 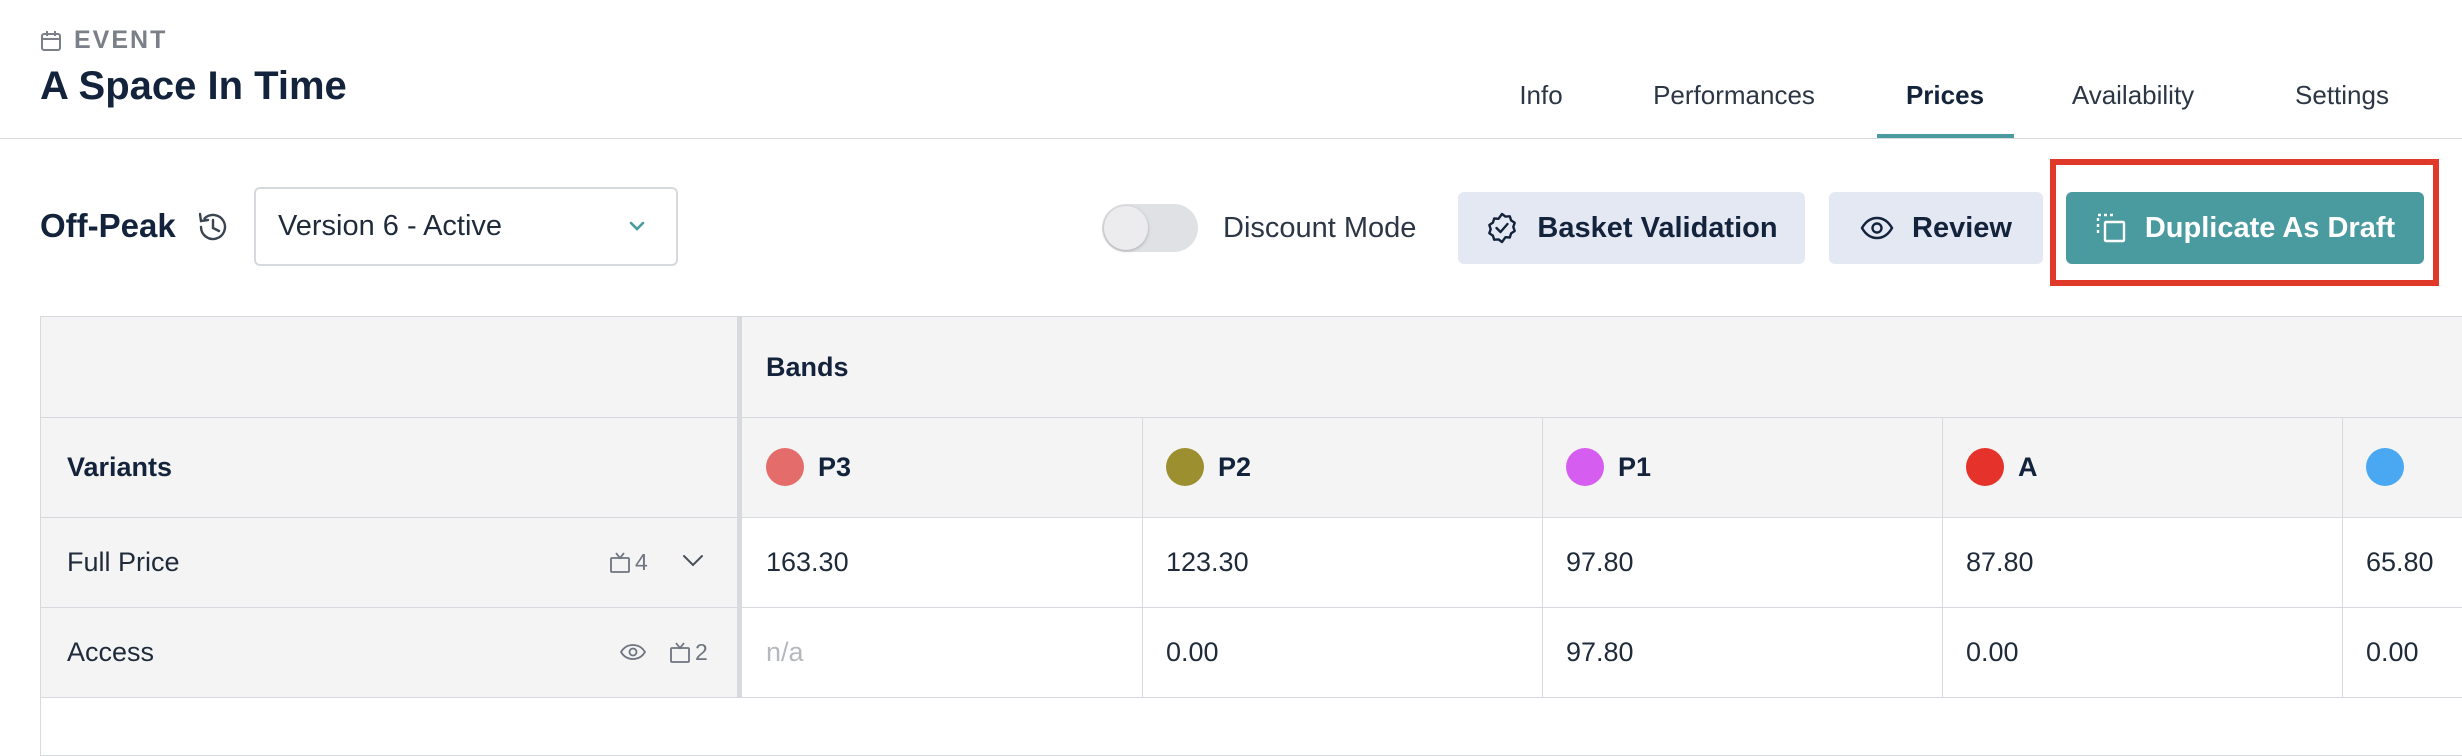 I want to click on bands-header: Bands, so click(x=1602, y=367).